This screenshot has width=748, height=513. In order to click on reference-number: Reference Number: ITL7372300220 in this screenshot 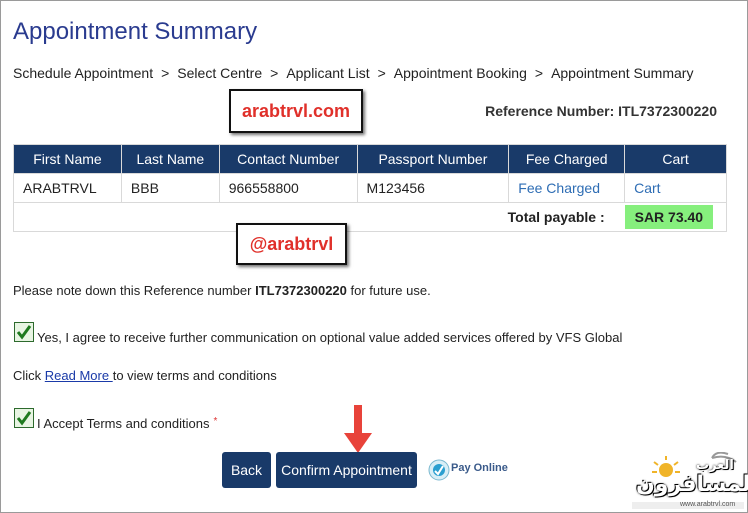, I will do `click(601, 111)`.